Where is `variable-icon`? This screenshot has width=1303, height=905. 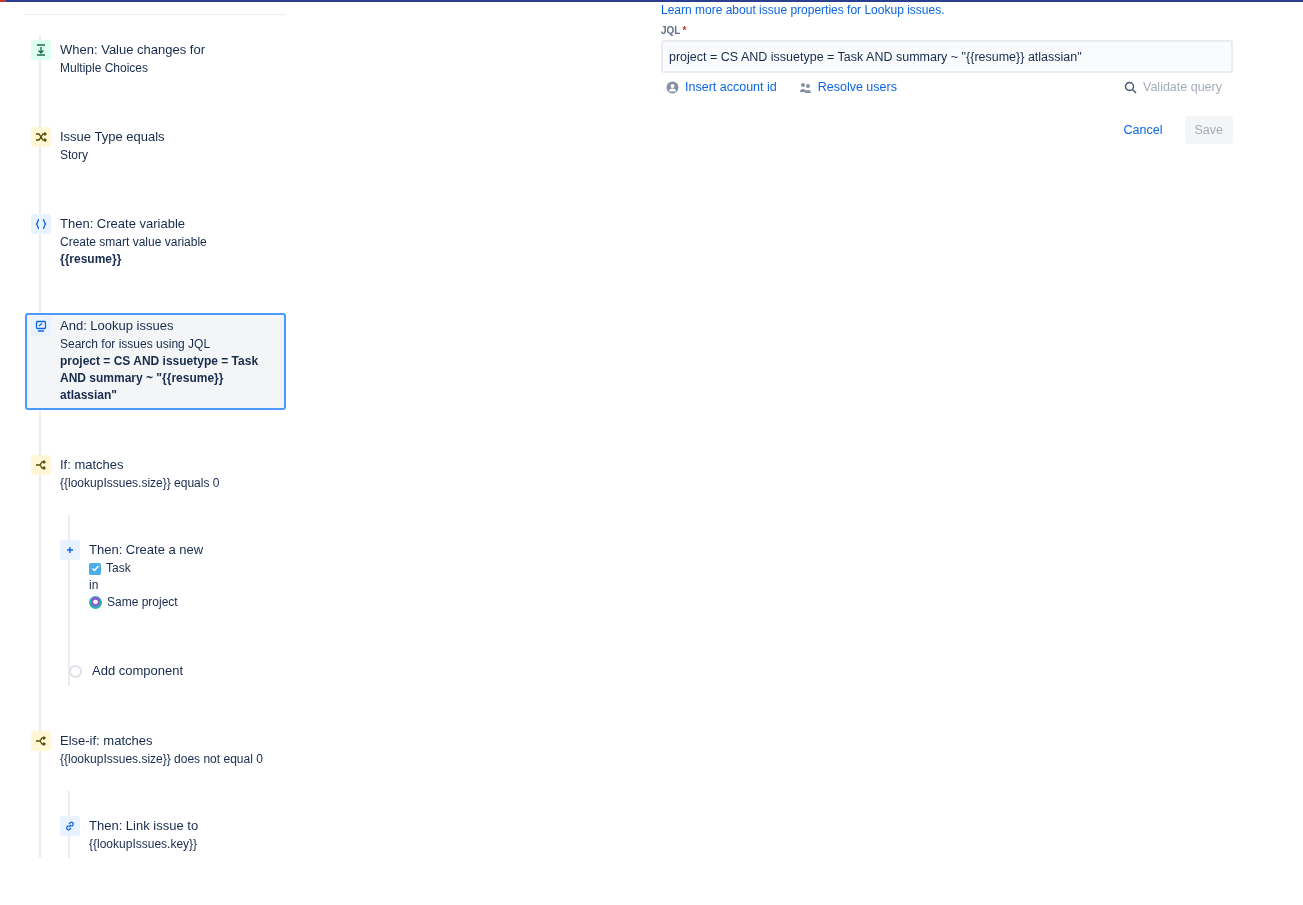
variable-icon is located at coordinates (41, 224).